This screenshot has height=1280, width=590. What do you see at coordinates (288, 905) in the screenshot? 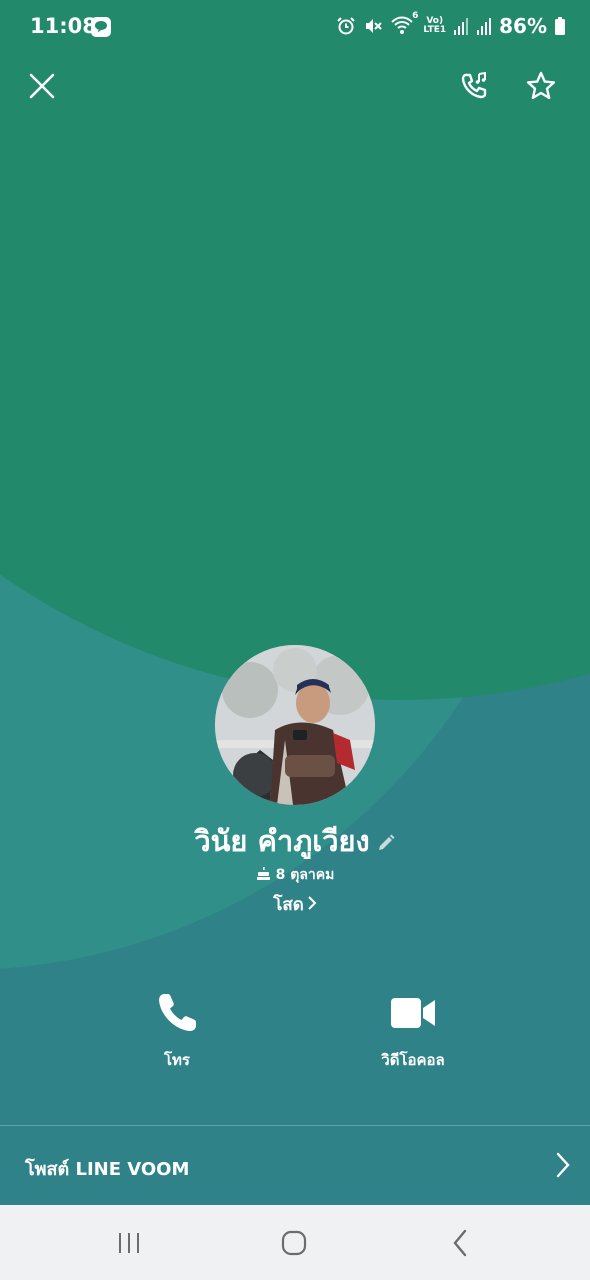
I see `status-message-text: โสด` at bounding box center [288, 905].